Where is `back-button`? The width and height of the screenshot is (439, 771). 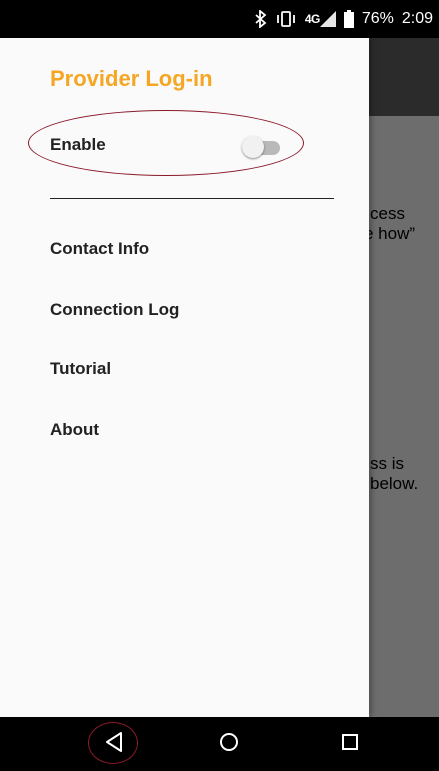
back-button is located at coordinates (114, 744).